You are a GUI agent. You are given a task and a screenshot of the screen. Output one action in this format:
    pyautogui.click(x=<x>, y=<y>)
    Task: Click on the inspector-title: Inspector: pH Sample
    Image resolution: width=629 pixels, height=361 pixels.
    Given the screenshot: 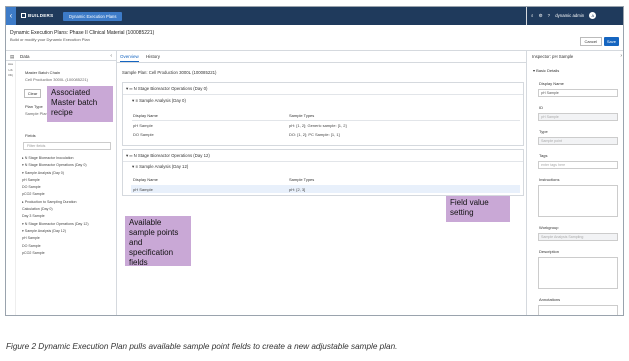 What is the action you would take?
    pyautogui.click(x=553, y=56)
    